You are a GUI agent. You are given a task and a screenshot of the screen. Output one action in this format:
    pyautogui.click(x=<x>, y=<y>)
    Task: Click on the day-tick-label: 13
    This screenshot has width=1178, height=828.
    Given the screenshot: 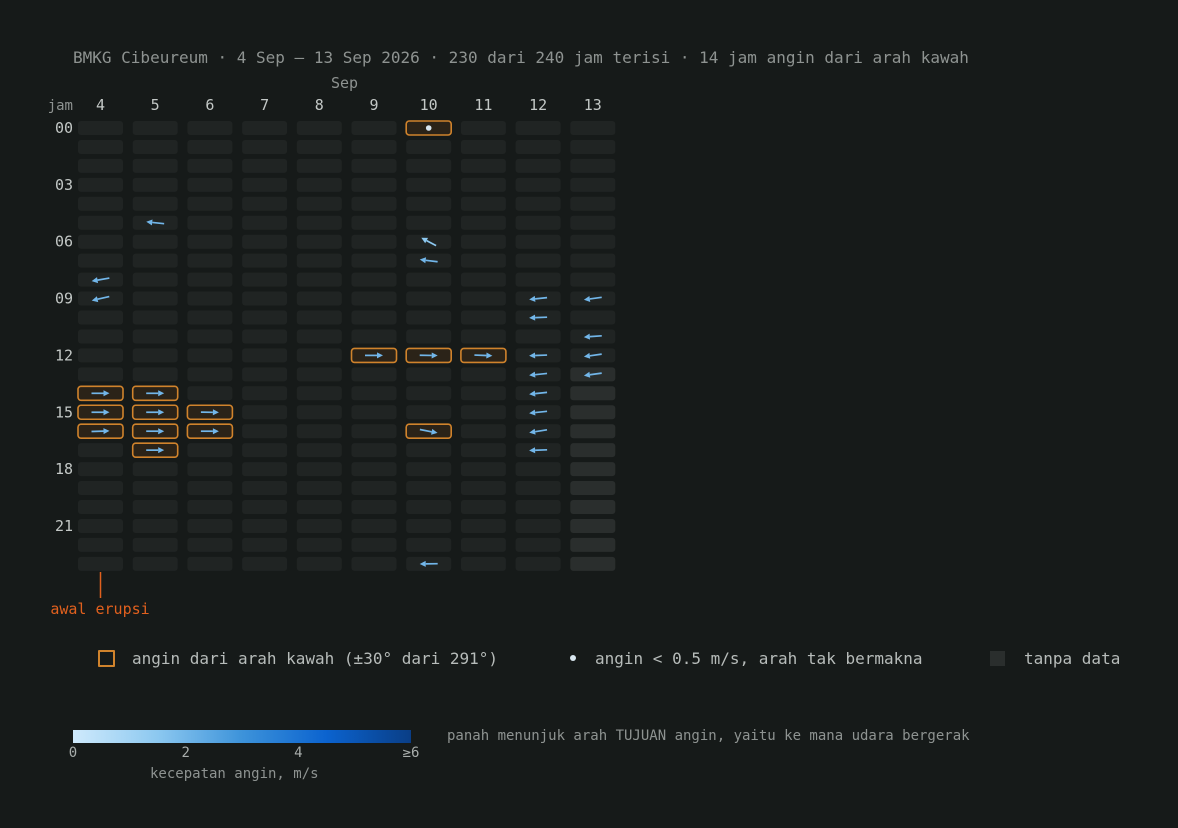 What is the action you would take?
    pyautogui.click(x=593, y=105)
    